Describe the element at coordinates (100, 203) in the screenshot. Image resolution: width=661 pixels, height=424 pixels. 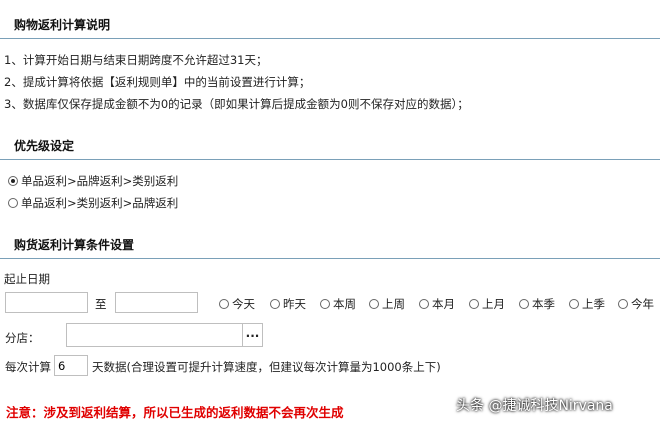
I see `priority-option-2-label: 单品返利>类别返利>品牌返利` at that location.